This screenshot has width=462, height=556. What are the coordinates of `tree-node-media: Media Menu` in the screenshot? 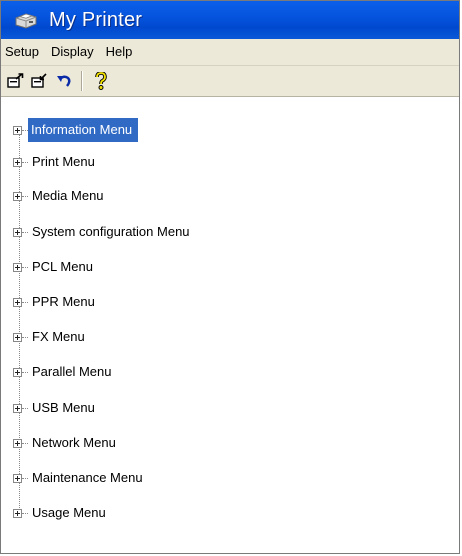 It's located at (60, 196).